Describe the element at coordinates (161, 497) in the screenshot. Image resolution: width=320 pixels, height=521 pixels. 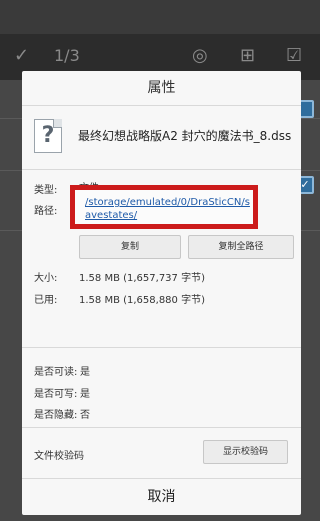
I see `cancel-button: 取消` at that location.